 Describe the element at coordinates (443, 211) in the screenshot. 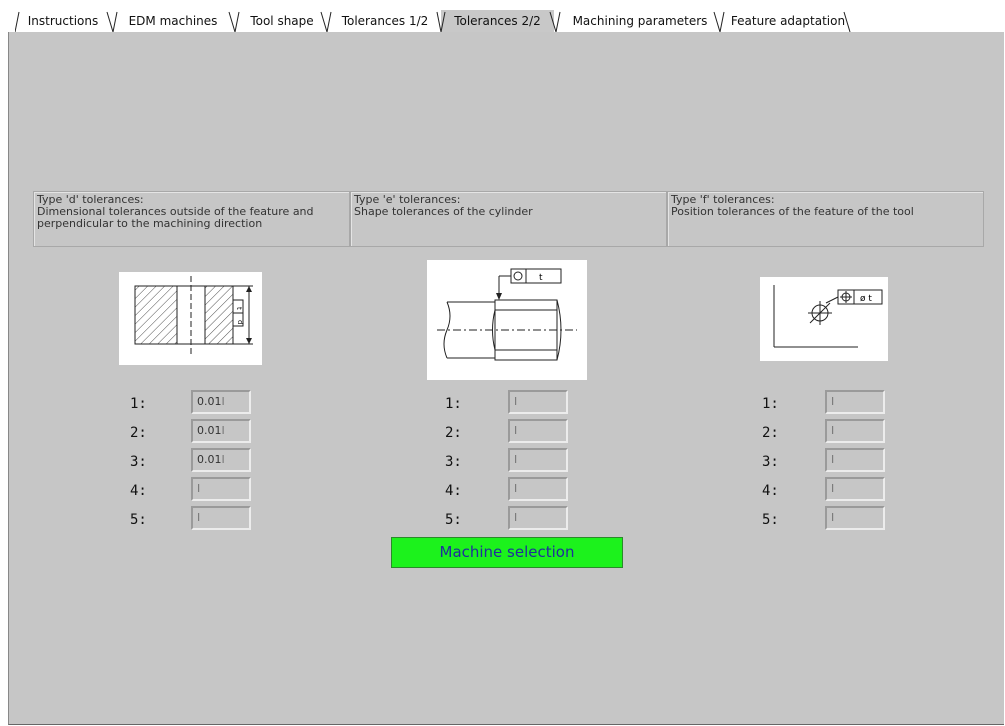

I see `section-e-text: Shape tolerances of the cylinder` at that location.